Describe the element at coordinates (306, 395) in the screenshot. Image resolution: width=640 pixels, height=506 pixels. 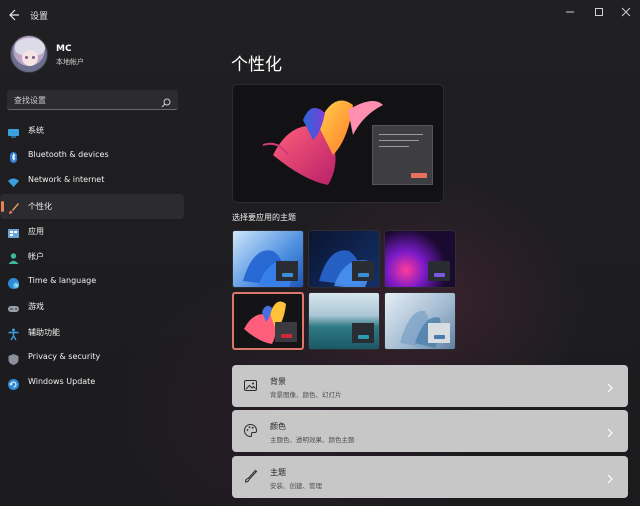
I see `card-subtitle: 背景图像、颜色、幻灯片` at that location.